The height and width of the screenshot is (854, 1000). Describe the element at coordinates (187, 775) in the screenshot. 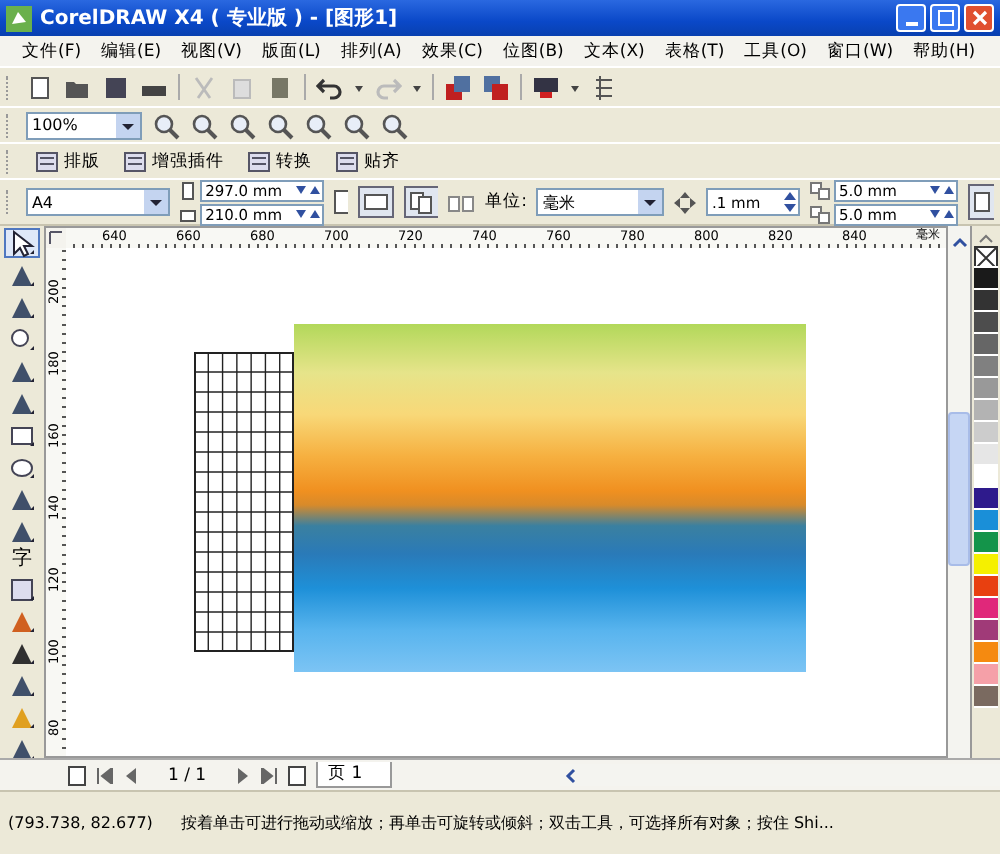

I see `page-count: 1 / 1` at that location.